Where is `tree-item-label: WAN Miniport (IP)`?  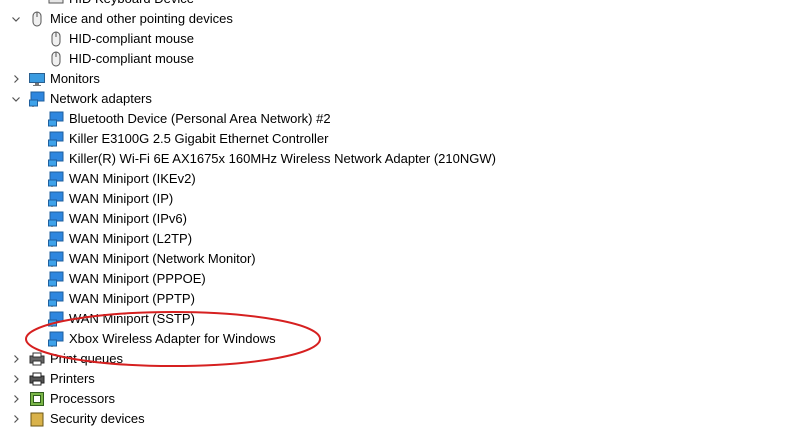 tree-item-label: WAN Miniport (IP) is located at coordinates (121, 198).